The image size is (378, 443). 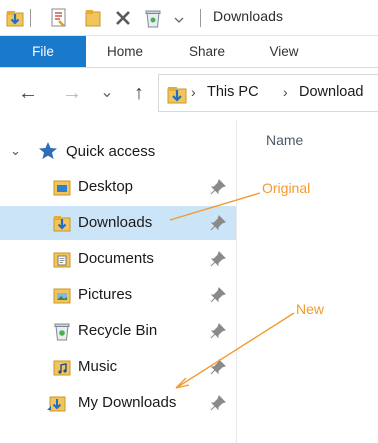 I want to click on chevron-down-icon: ⌄, so click(x=107, y=92).